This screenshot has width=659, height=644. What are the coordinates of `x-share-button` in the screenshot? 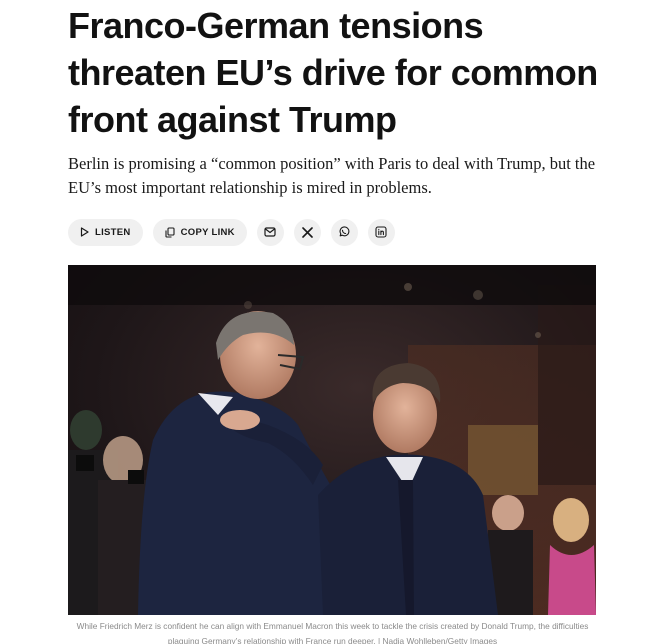 It's located at (307, 232).